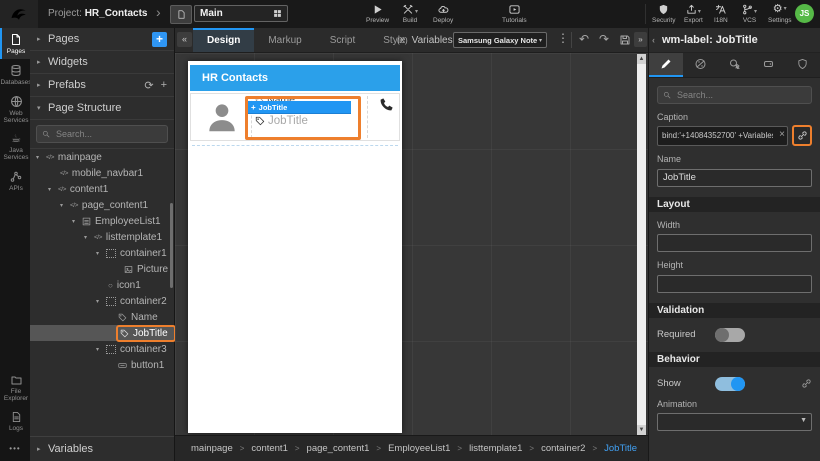  I want to click on name-input, so click(734, 177).